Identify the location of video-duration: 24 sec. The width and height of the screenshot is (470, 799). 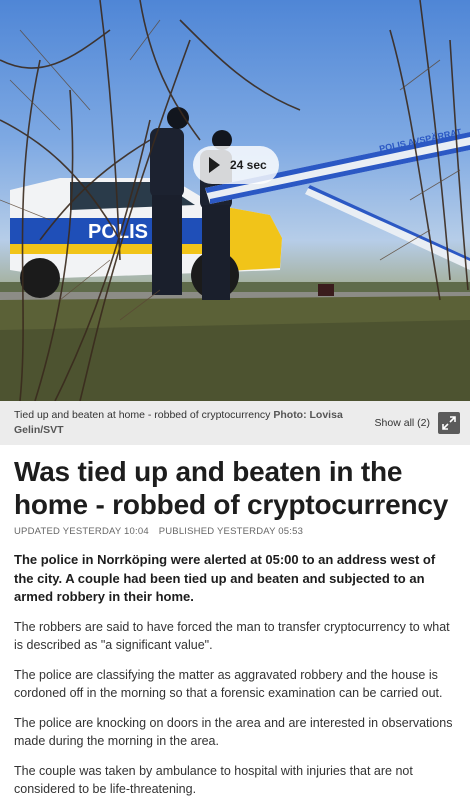
(248, 165).